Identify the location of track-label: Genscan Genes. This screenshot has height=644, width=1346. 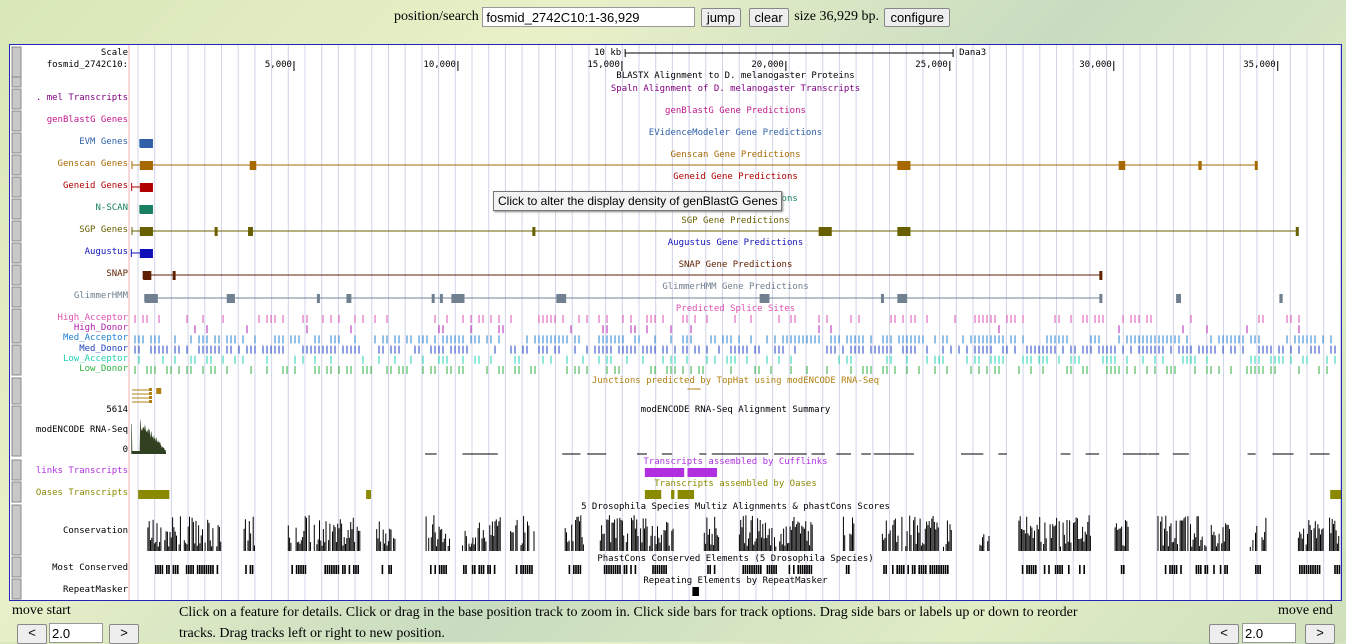
(93, 164).